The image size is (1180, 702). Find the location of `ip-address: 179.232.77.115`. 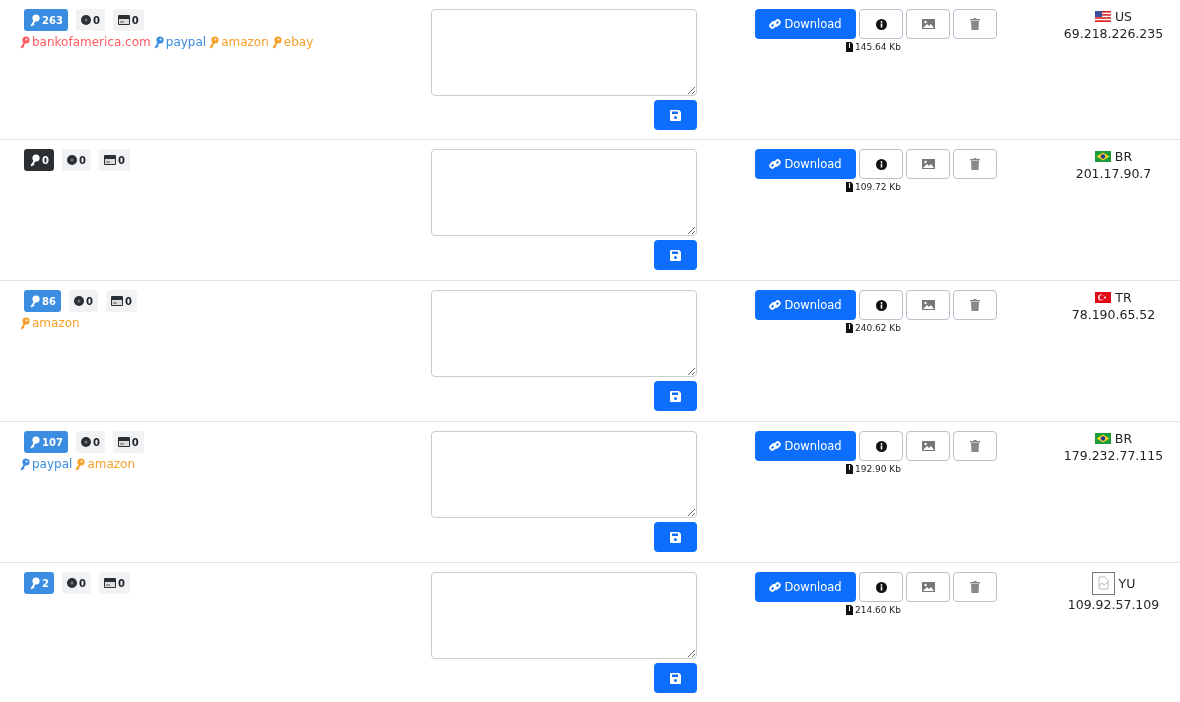

ip-address: 179.232.77.115 is located at coordinates (1113, 455).